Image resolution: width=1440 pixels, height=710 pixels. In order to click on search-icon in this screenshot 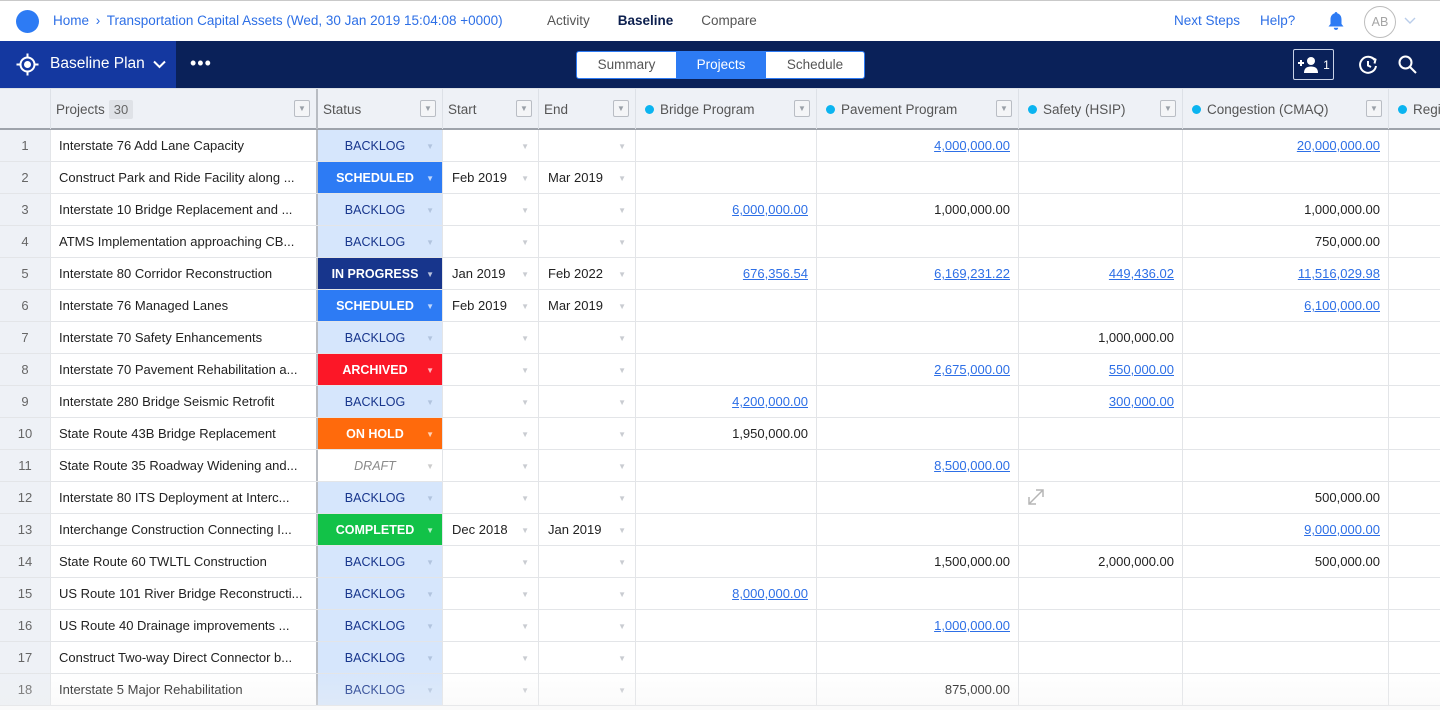, I will do `click(1407, 64)`.